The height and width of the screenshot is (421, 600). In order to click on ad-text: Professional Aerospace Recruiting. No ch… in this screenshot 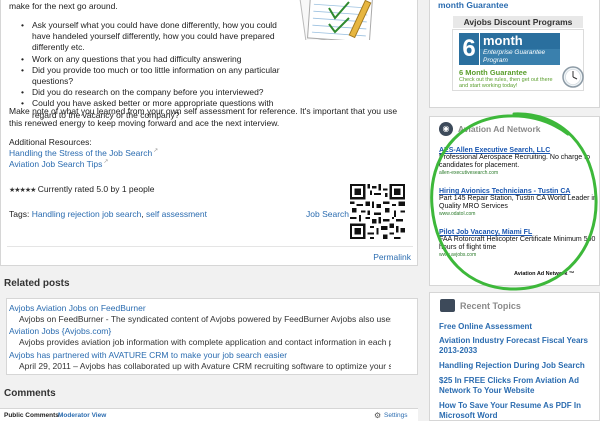, I will do `click(514, 162)`.